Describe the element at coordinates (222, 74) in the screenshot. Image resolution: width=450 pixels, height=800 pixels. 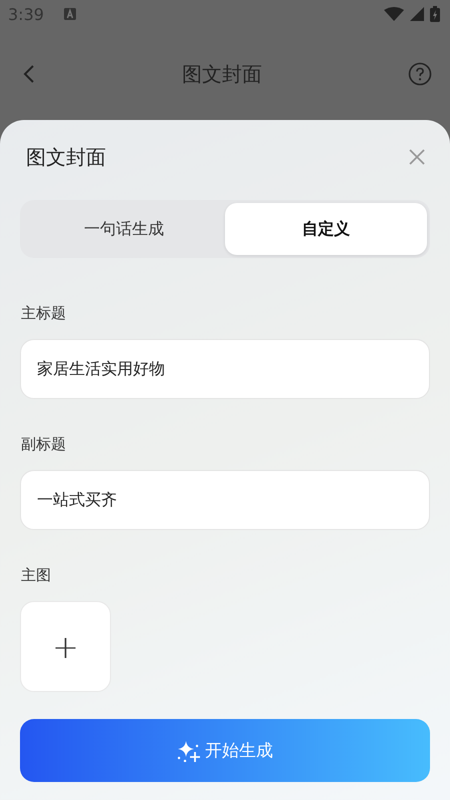
I see `page-title: 图文封面` at that location.